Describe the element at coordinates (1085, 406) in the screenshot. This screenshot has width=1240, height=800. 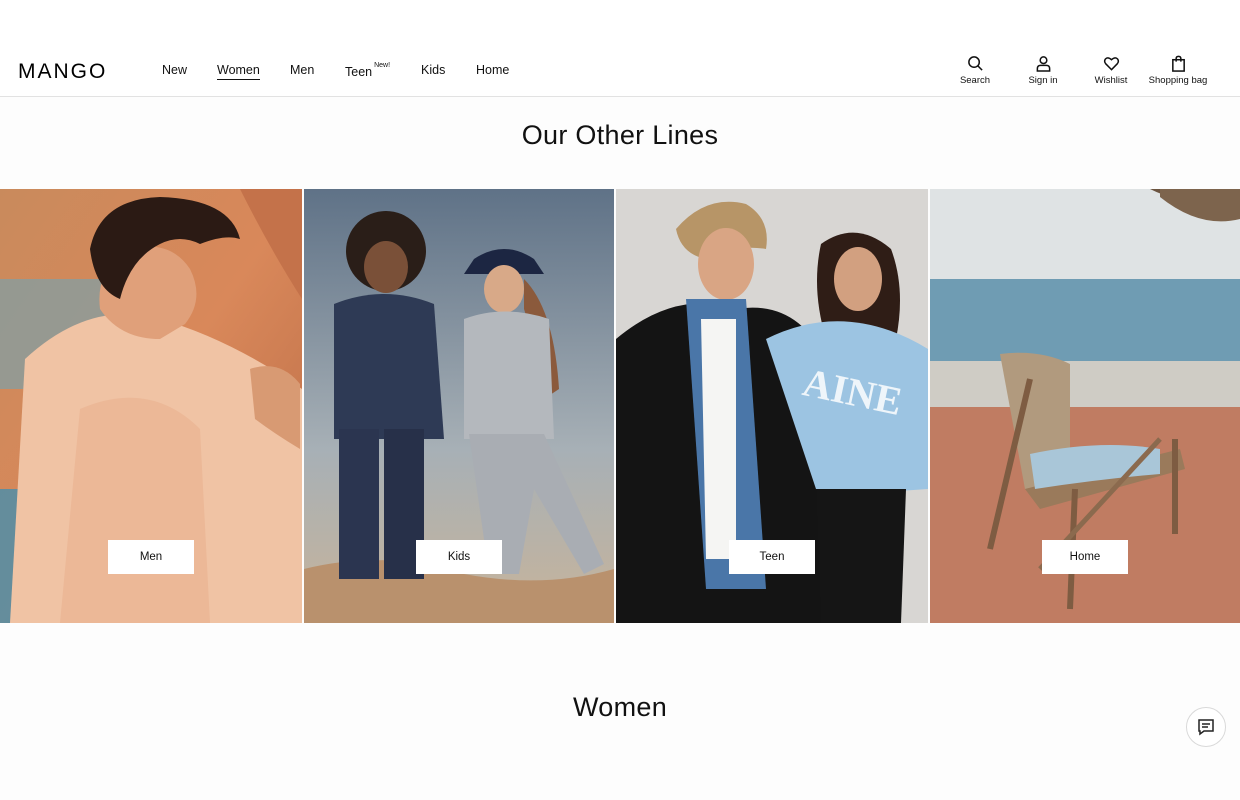
I see `tile-home: Home` at that location.